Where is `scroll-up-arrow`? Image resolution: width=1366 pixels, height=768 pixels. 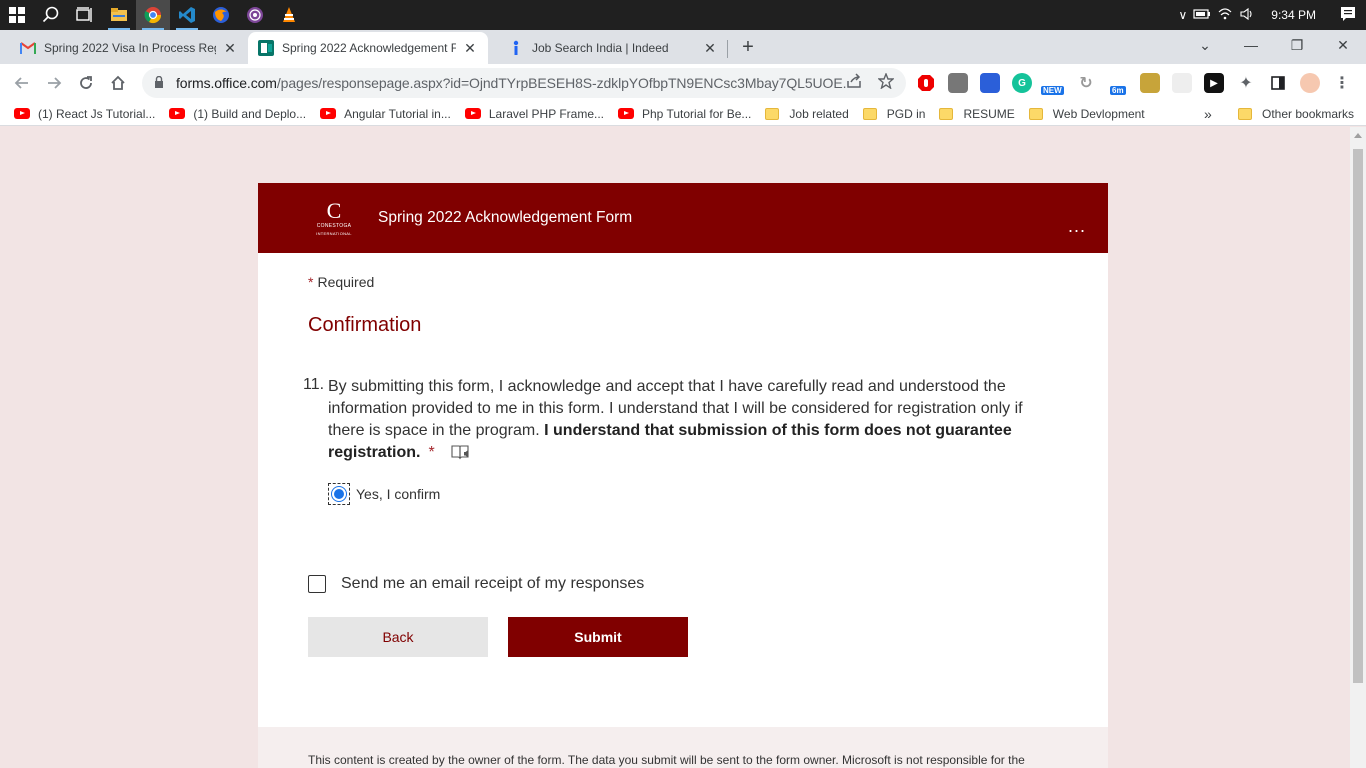 scroll-up-arrow is located at coordinates (1358, 135).